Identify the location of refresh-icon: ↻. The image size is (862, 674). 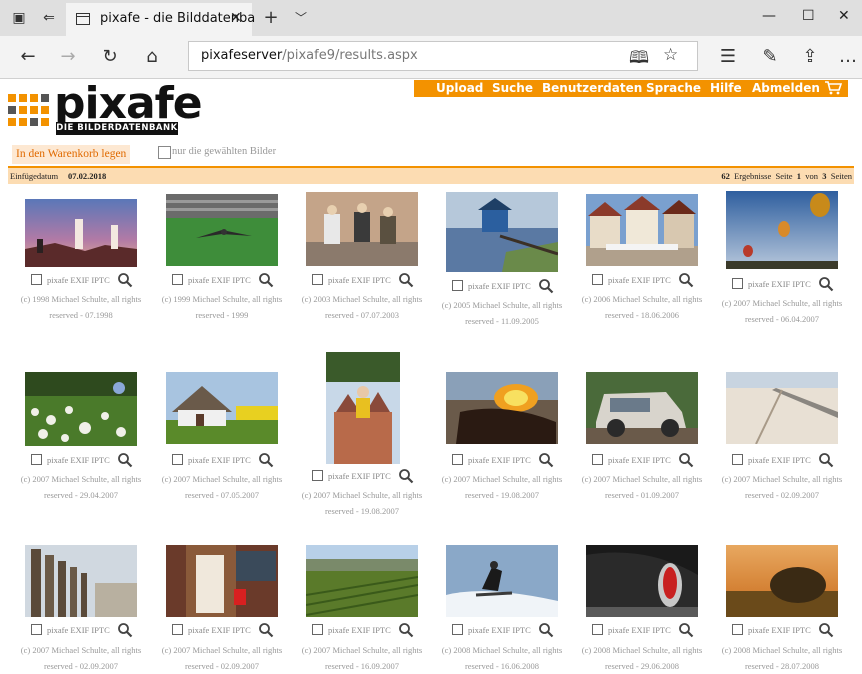
(110, 57).